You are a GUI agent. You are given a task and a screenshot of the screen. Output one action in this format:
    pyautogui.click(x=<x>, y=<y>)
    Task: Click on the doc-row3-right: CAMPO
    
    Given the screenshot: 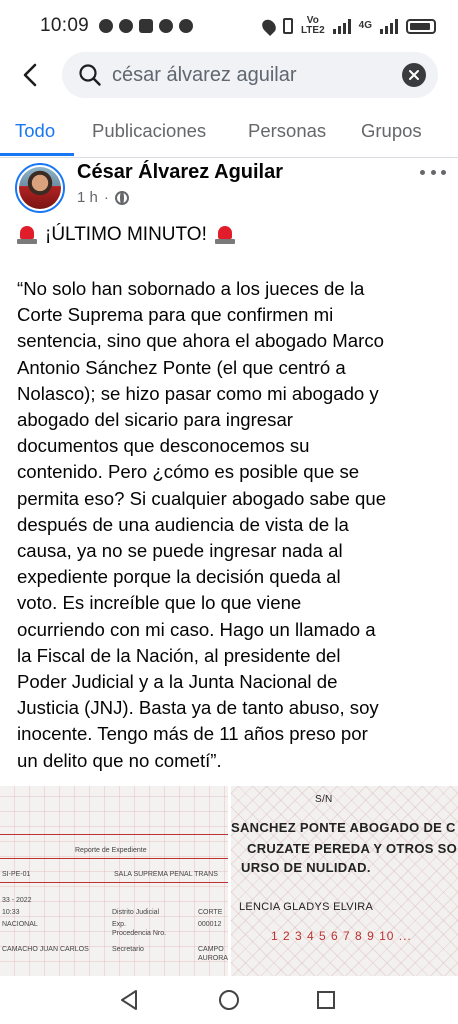 What is the action you would take?
    pyautogui.click(x=211, y=949)
    